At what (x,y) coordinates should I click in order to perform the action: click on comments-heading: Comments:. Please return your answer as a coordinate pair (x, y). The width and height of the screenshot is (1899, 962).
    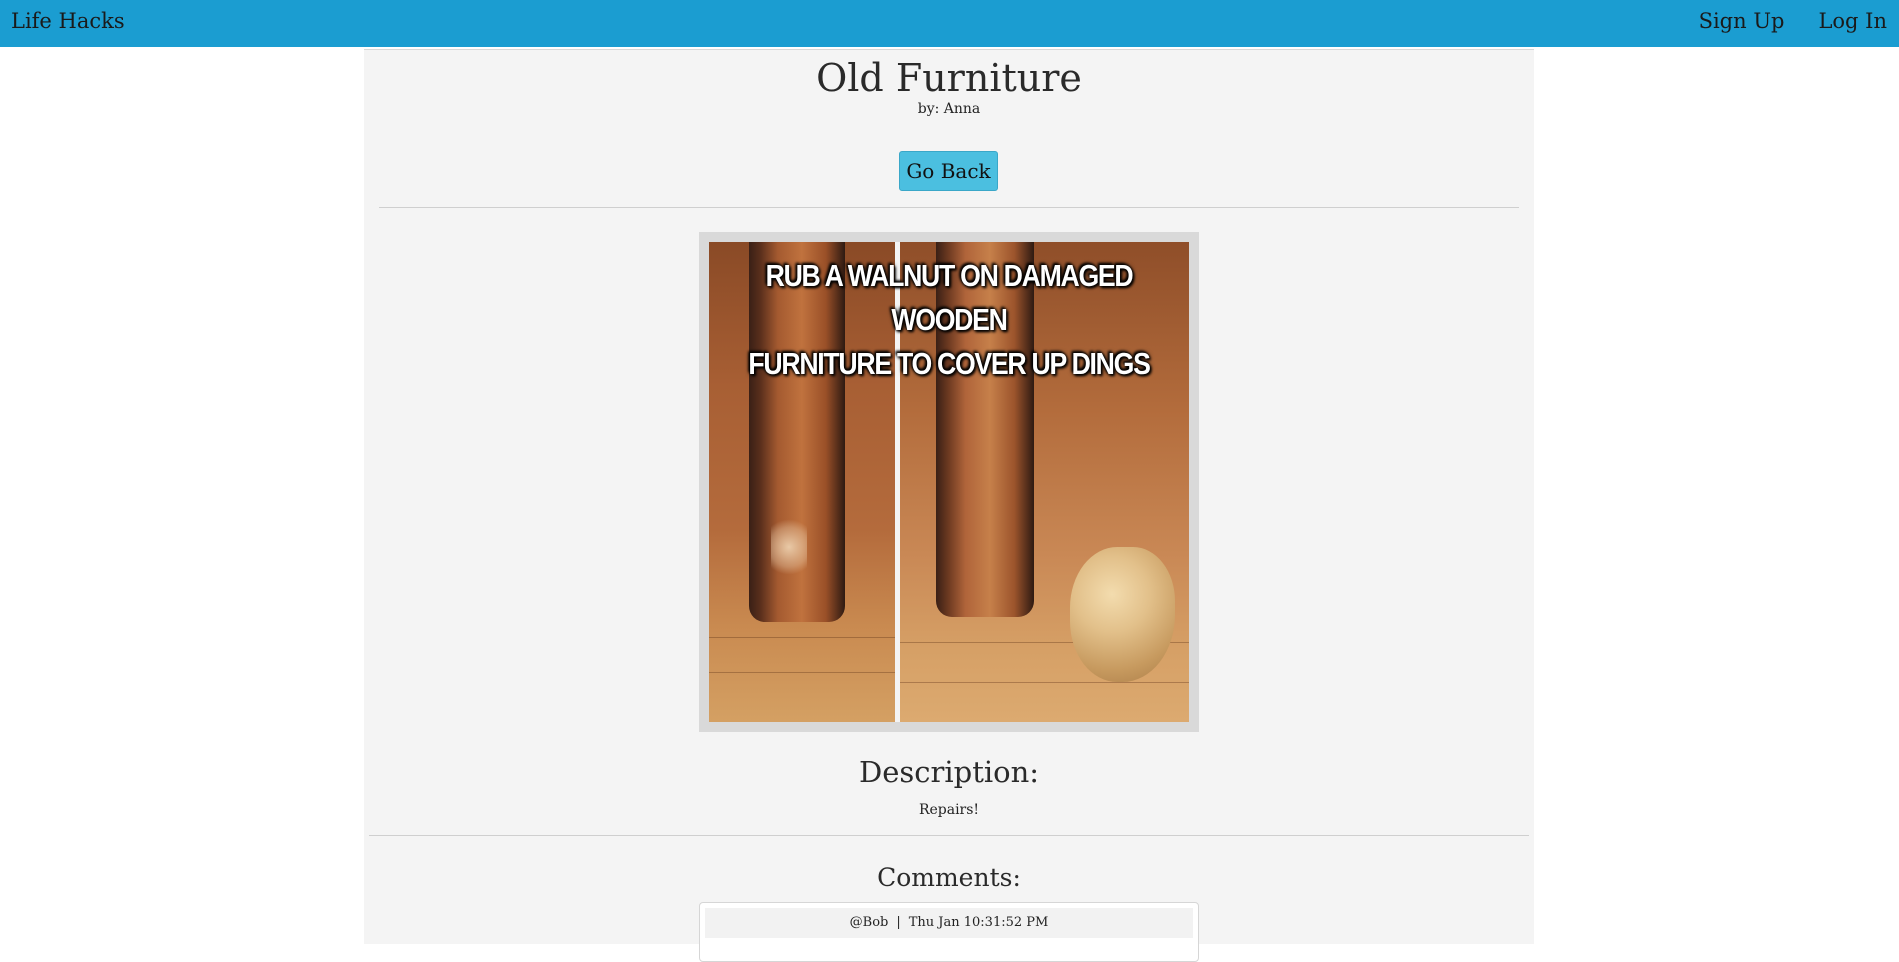
    Looking at the image, I should click on (949, 877).